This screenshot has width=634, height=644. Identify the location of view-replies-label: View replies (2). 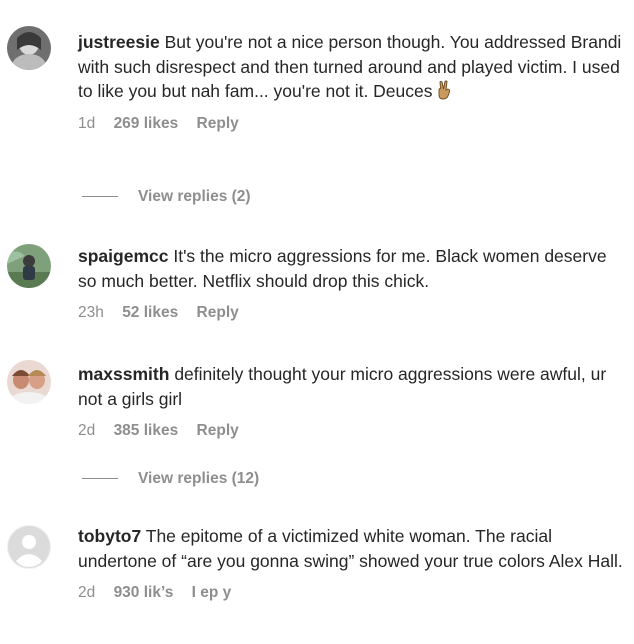
(194, 196).